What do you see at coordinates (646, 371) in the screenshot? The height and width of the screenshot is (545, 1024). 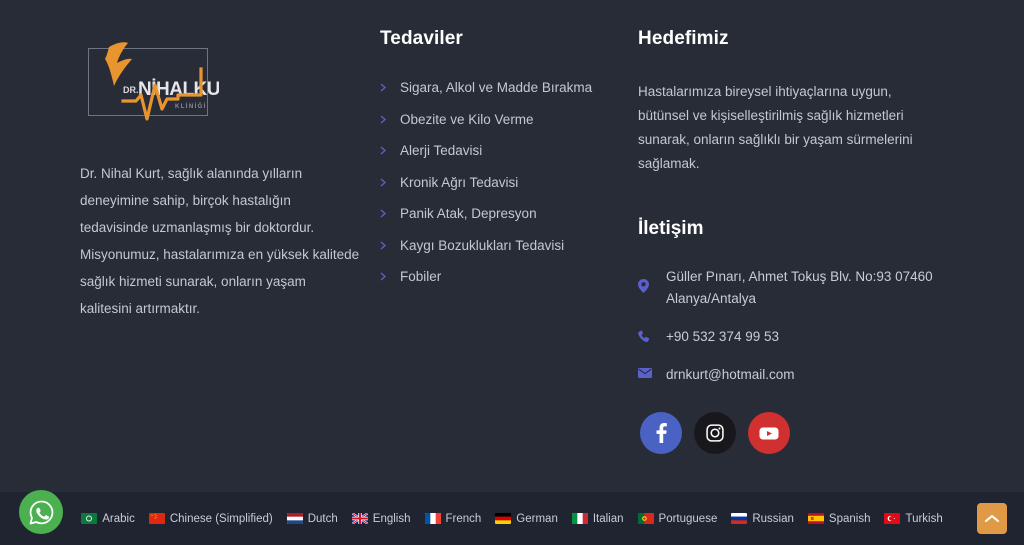 I see `envelope-icon` at bounding box center [646, 371].